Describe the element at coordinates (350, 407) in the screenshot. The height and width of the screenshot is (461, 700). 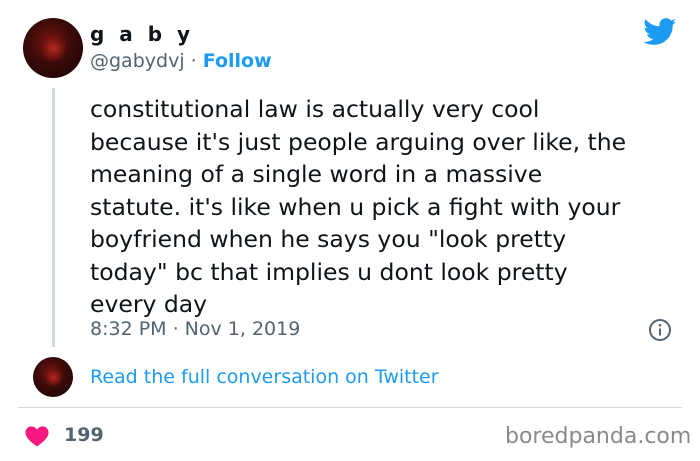
I see `footer-divider` at that location.